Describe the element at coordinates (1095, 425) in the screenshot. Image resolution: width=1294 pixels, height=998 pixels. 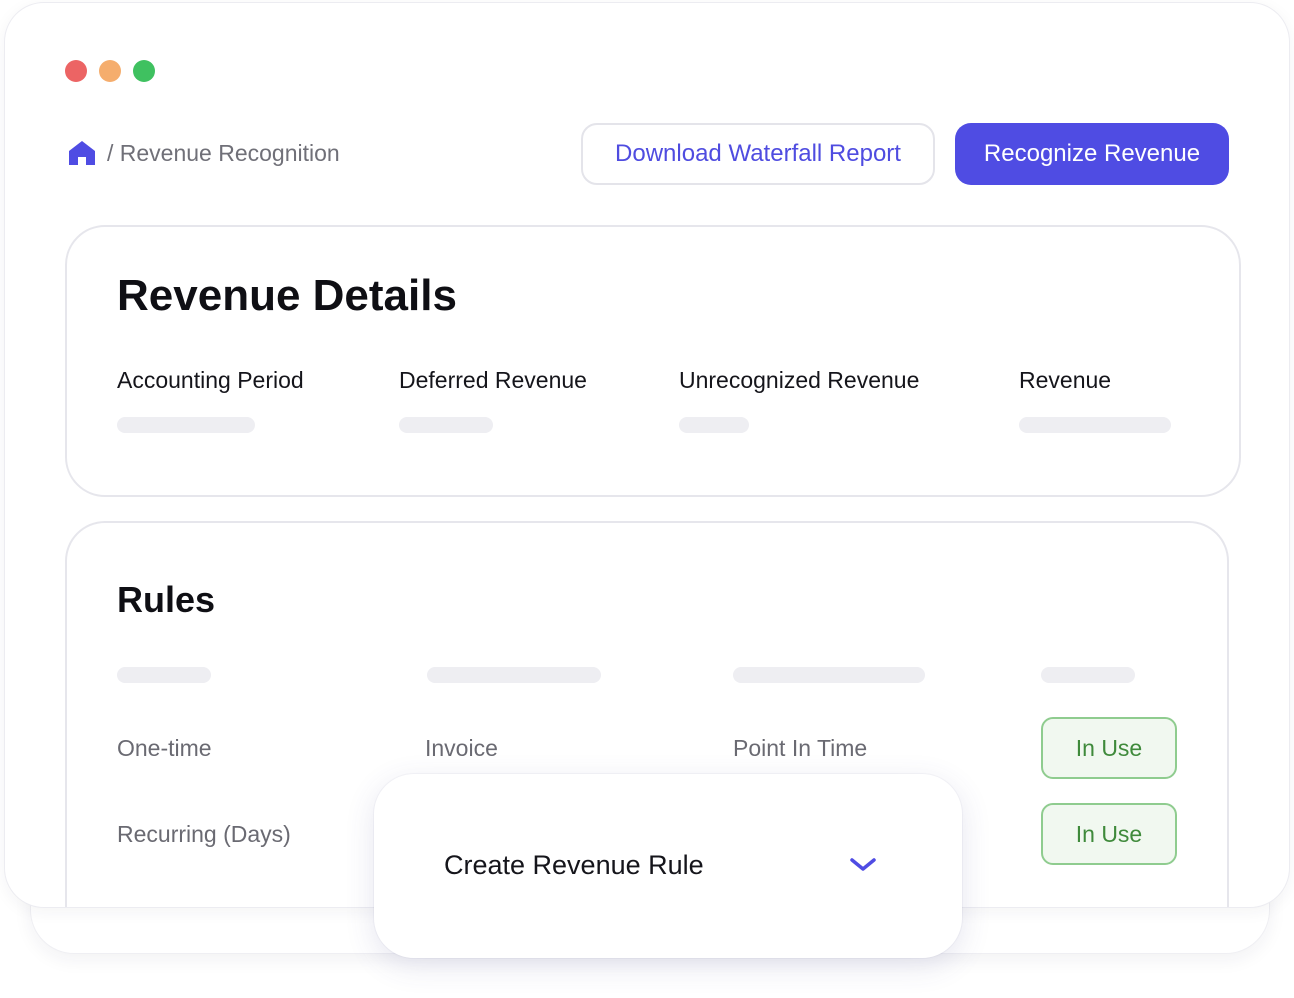
I see `revenue-value-placeholder` at that location.